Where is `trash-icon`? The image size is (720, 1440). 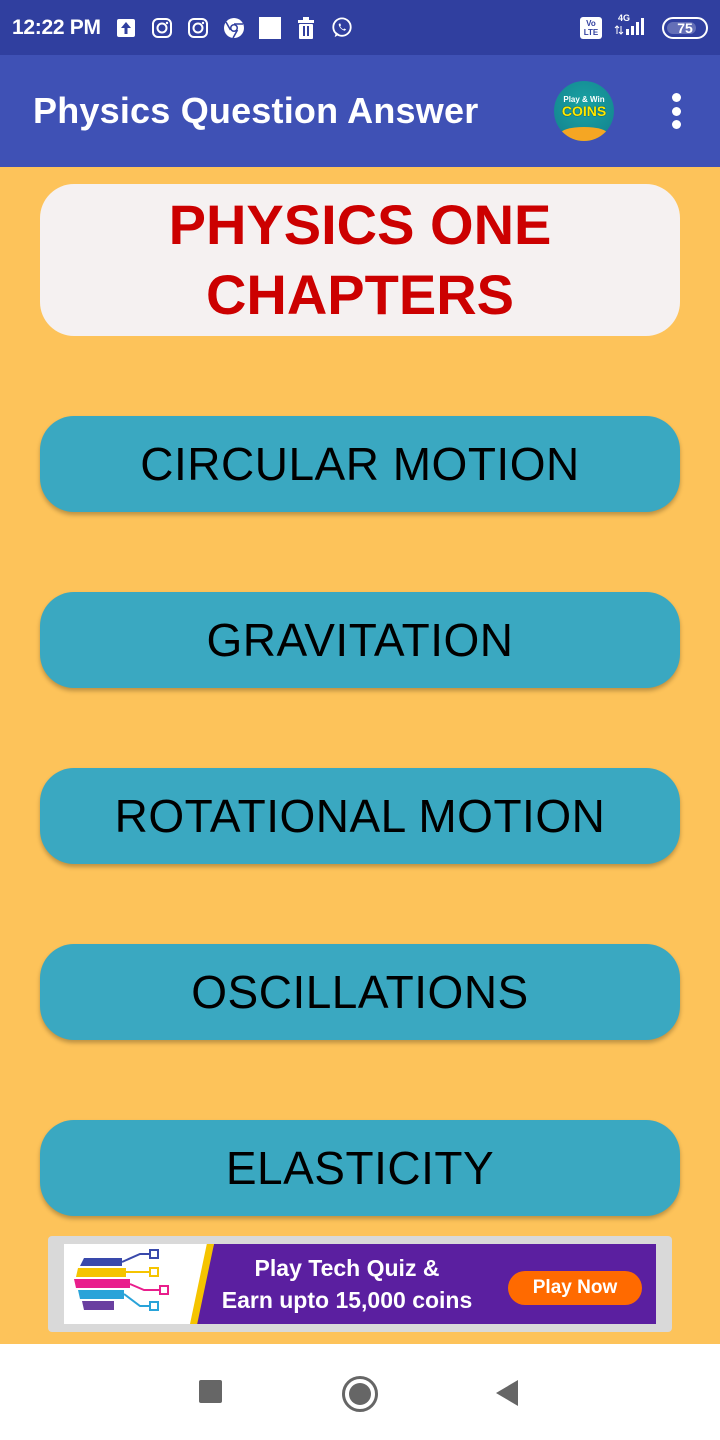
trash-icon is located at coordinates (306, 27).